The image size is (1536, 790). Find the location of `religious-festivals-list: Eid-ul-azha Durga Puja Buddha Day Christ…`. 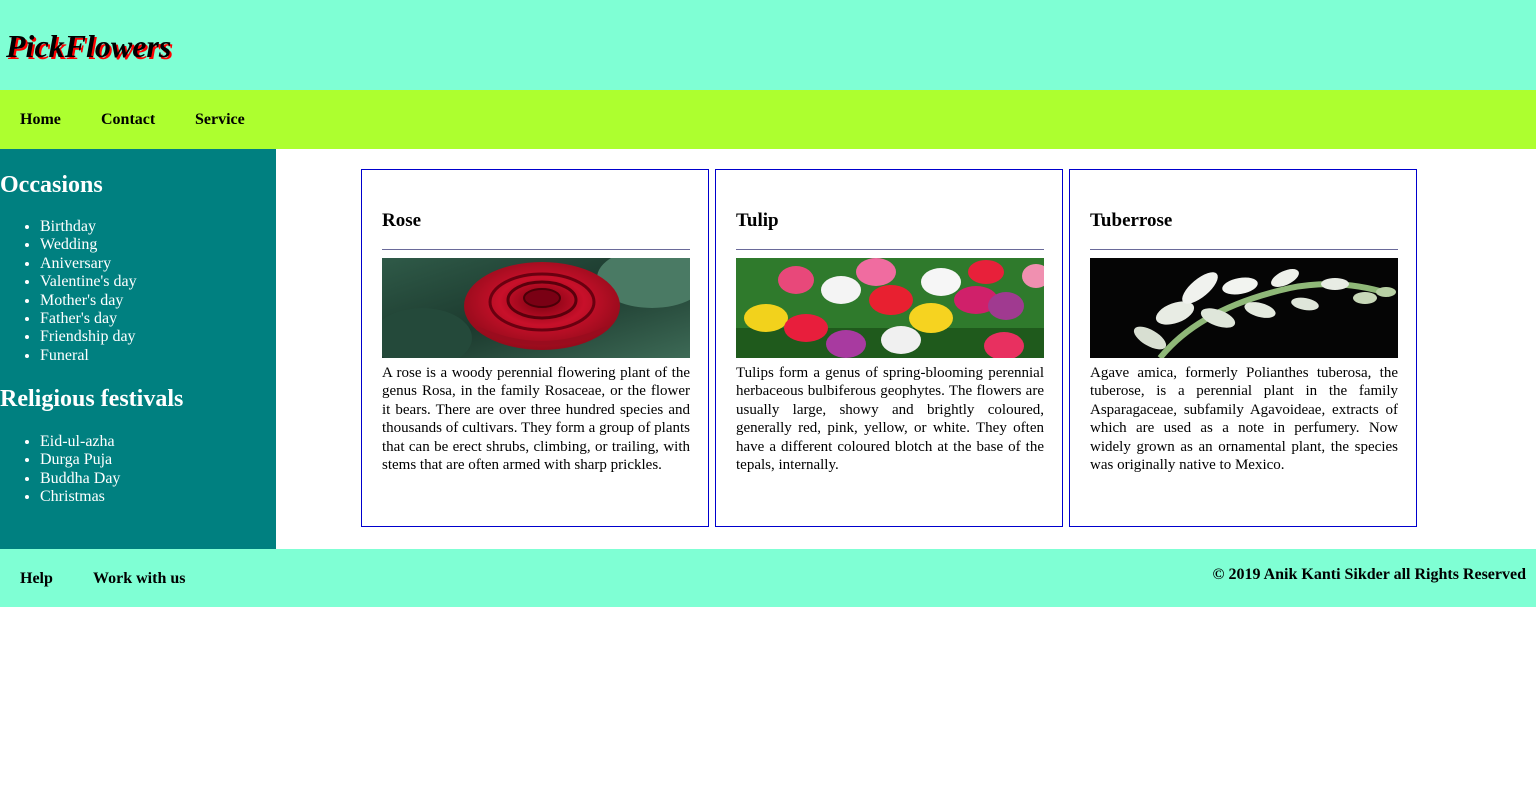

religious-festivals-list: Eid-ul-azha Durga Puja Buddha Day Christ… is located at coordinates (60, 470).